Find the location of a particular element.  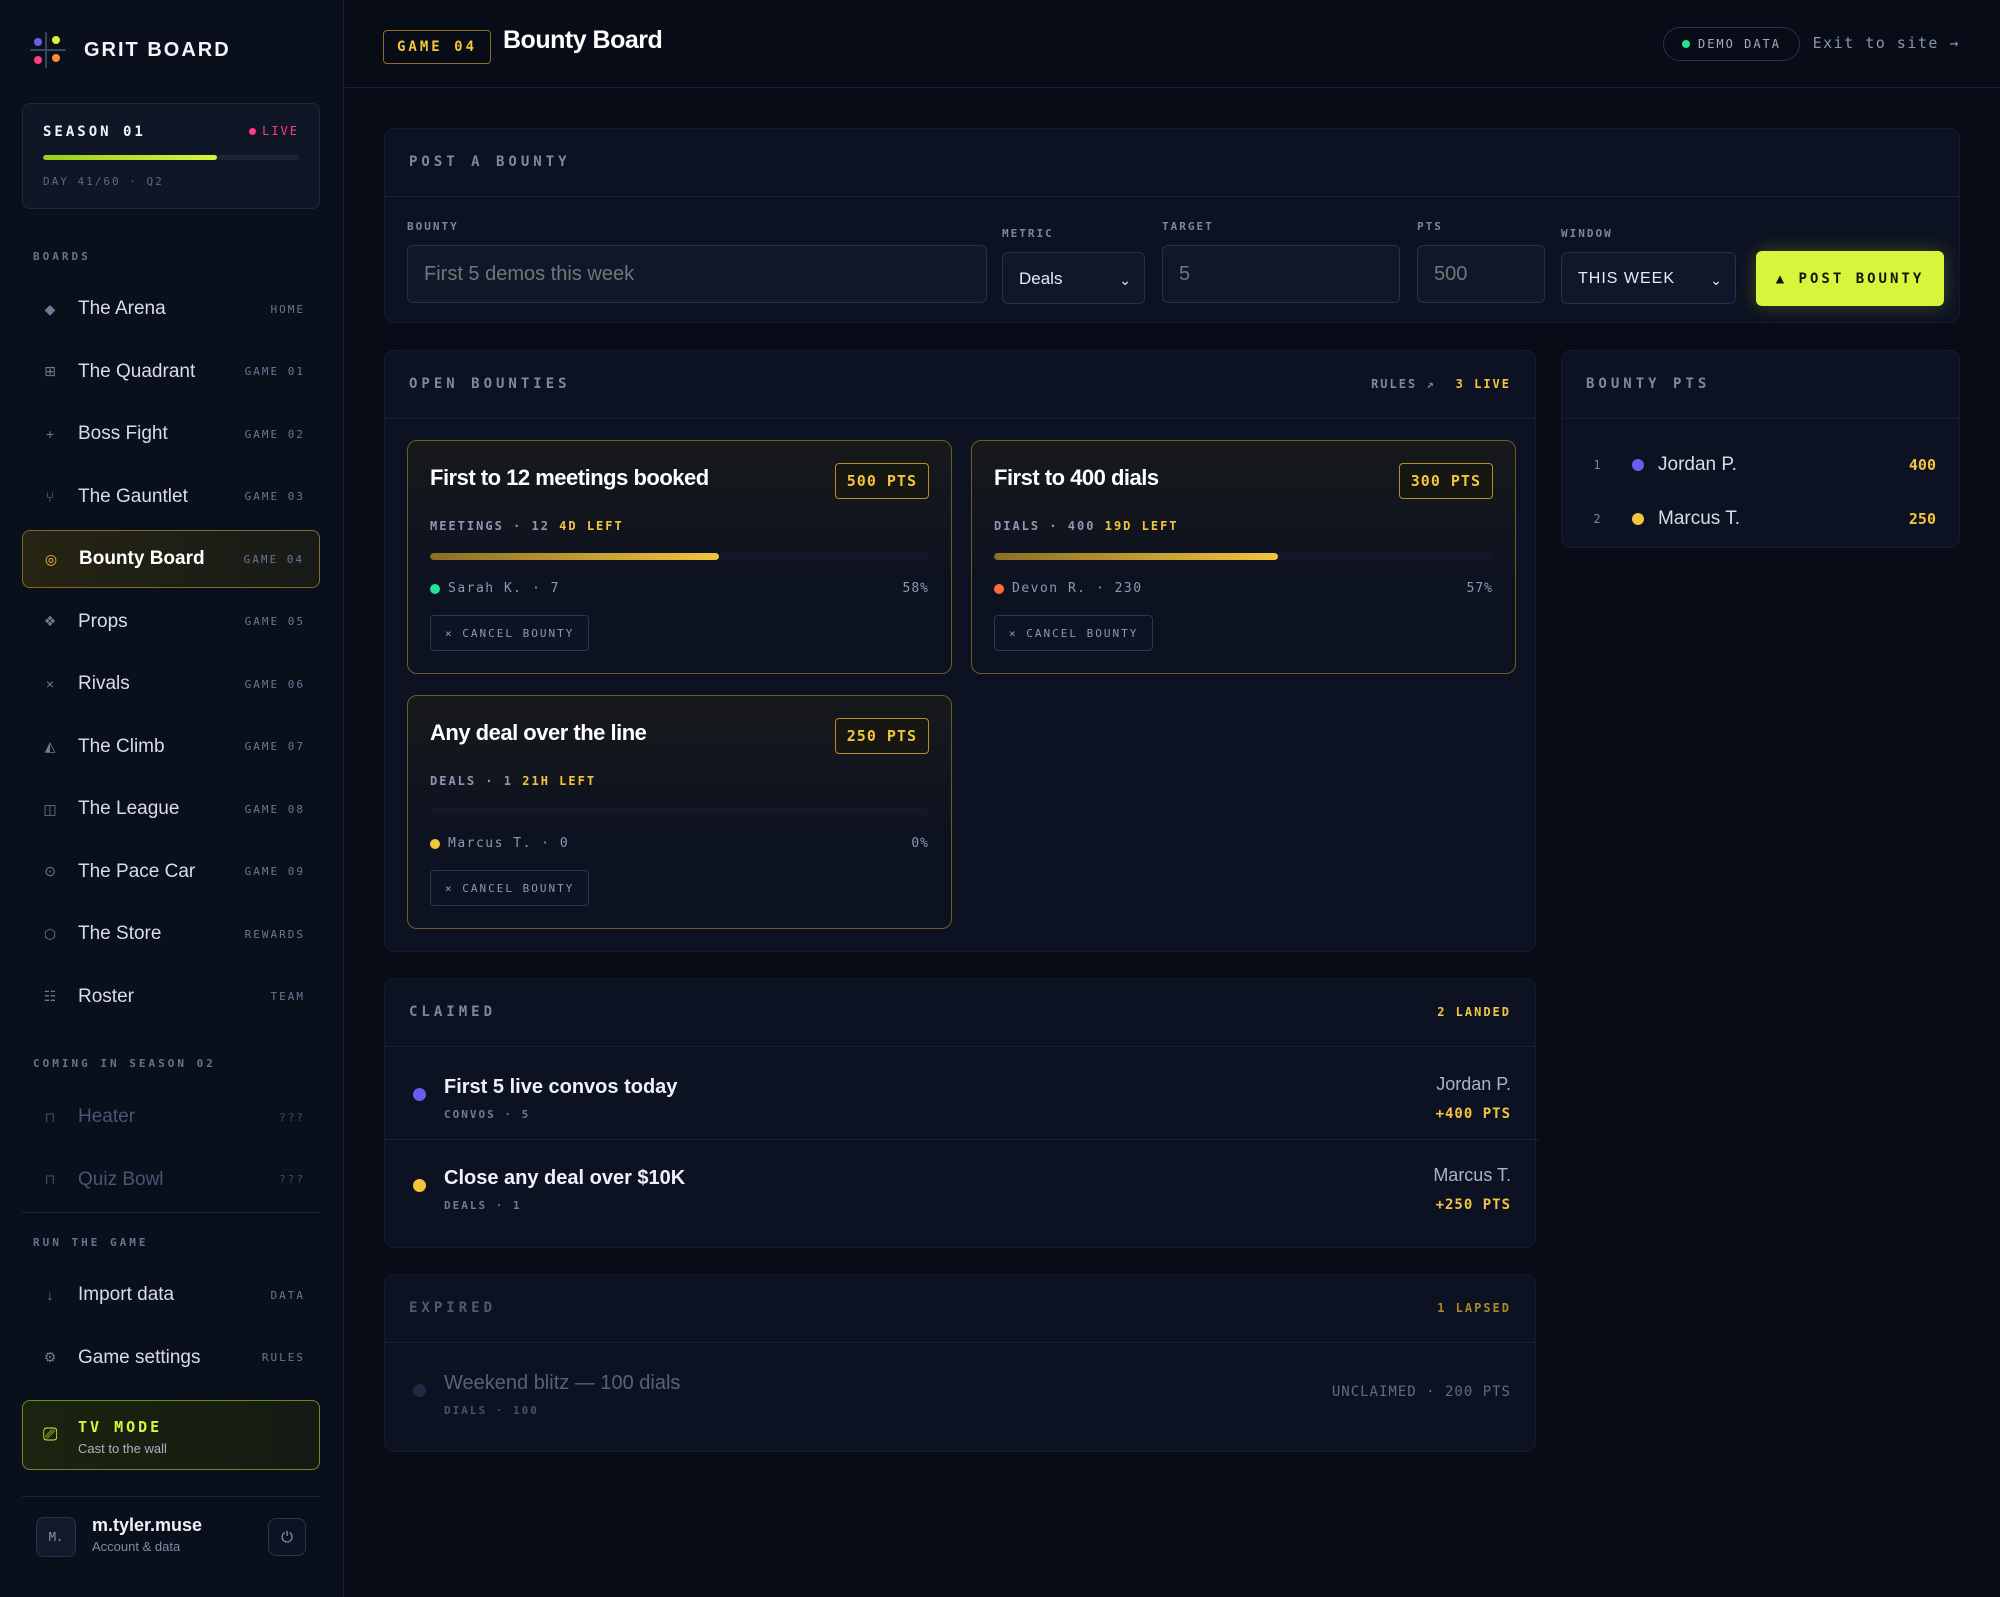

sidebar-run-item-label: Game settings is located at coordinates (139, 1357).